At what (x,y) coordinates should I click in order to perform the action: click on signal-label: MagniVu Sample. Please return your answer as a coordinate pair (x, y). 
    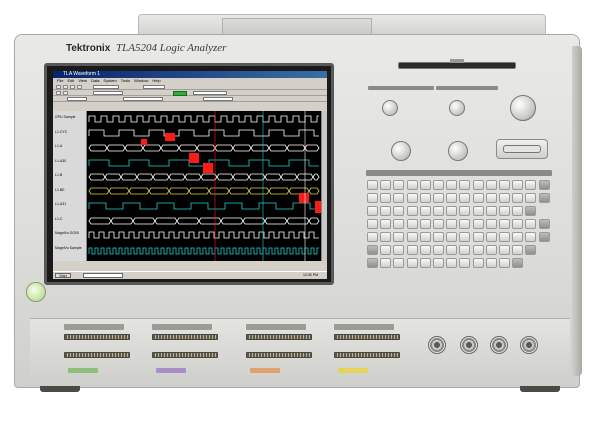
    Looking at the image, I should click on (68, 247).